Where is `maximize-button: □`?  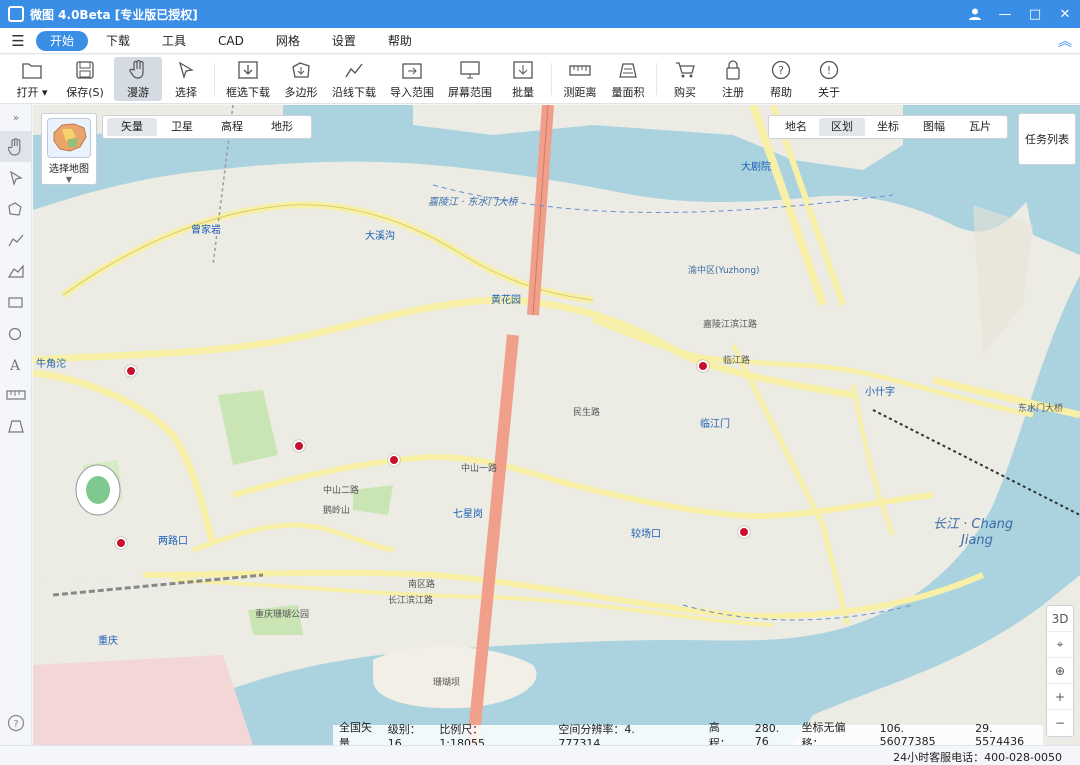
maximize-button: □ is located at coordinates (1035, 14).